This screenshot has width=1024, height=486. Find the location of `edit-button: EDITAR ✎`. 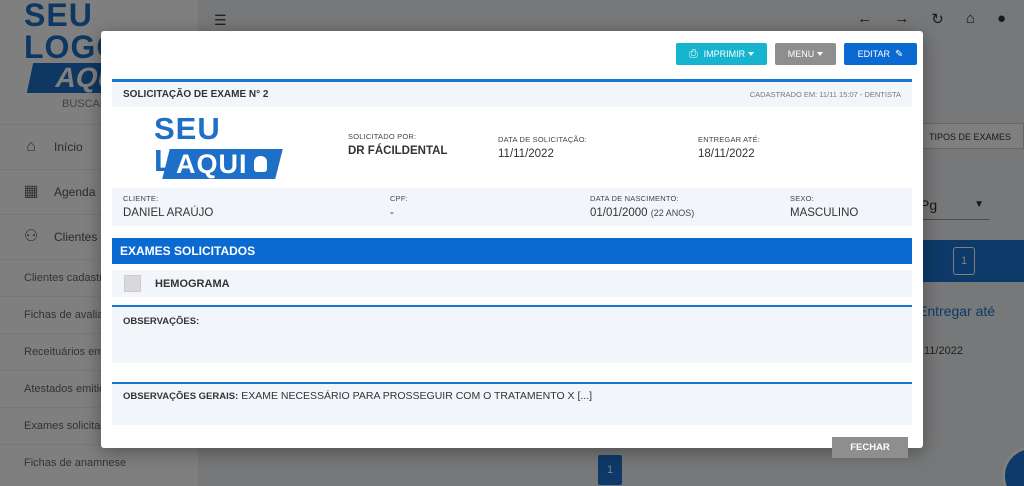

edit-button: EDITAR ✎ is located at coordinates (880, 54).